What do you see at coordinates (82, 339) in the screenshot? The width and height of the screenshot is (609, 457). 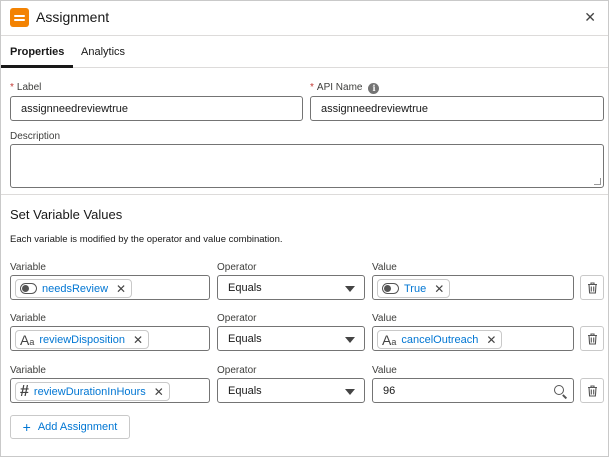 I see `variable-pill: Aa reviewDisposition ✕` at bounding box center [82, 339].